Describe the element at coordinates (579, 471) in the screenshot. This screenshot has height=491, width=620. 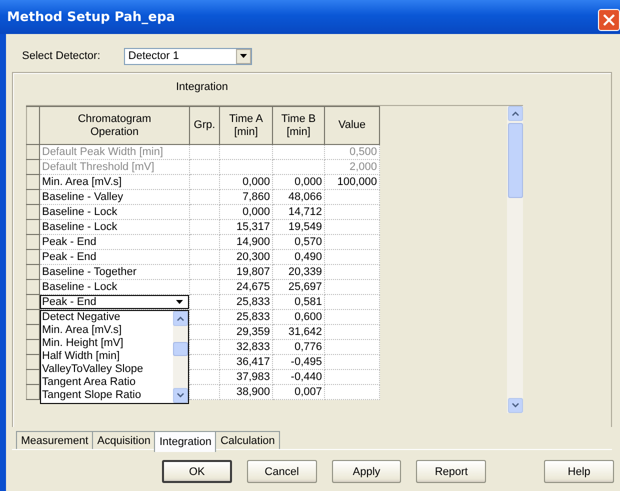
I see `dialog-button: Help` at that location.